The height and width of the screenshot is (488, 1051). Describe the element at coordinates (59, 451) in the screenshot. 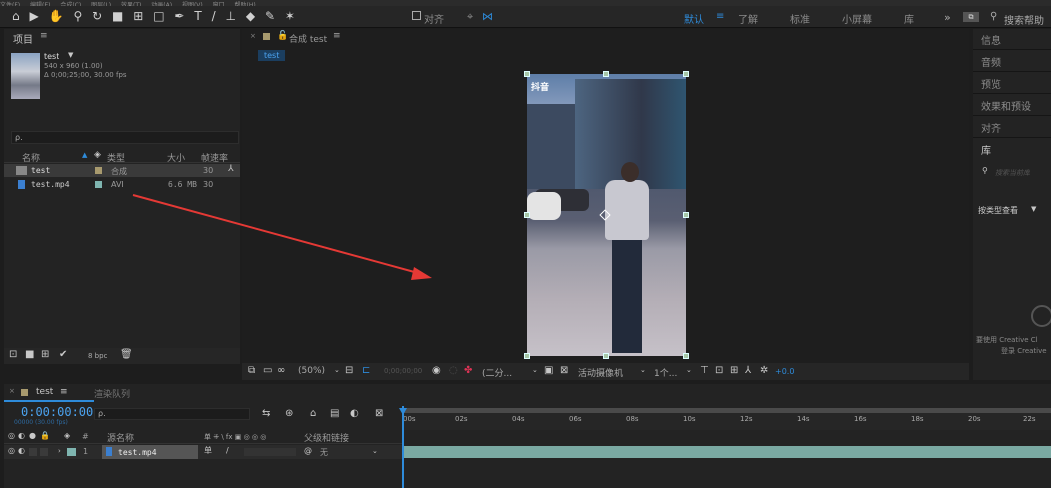

I see `expand-chevron-icon: ›` at that location.